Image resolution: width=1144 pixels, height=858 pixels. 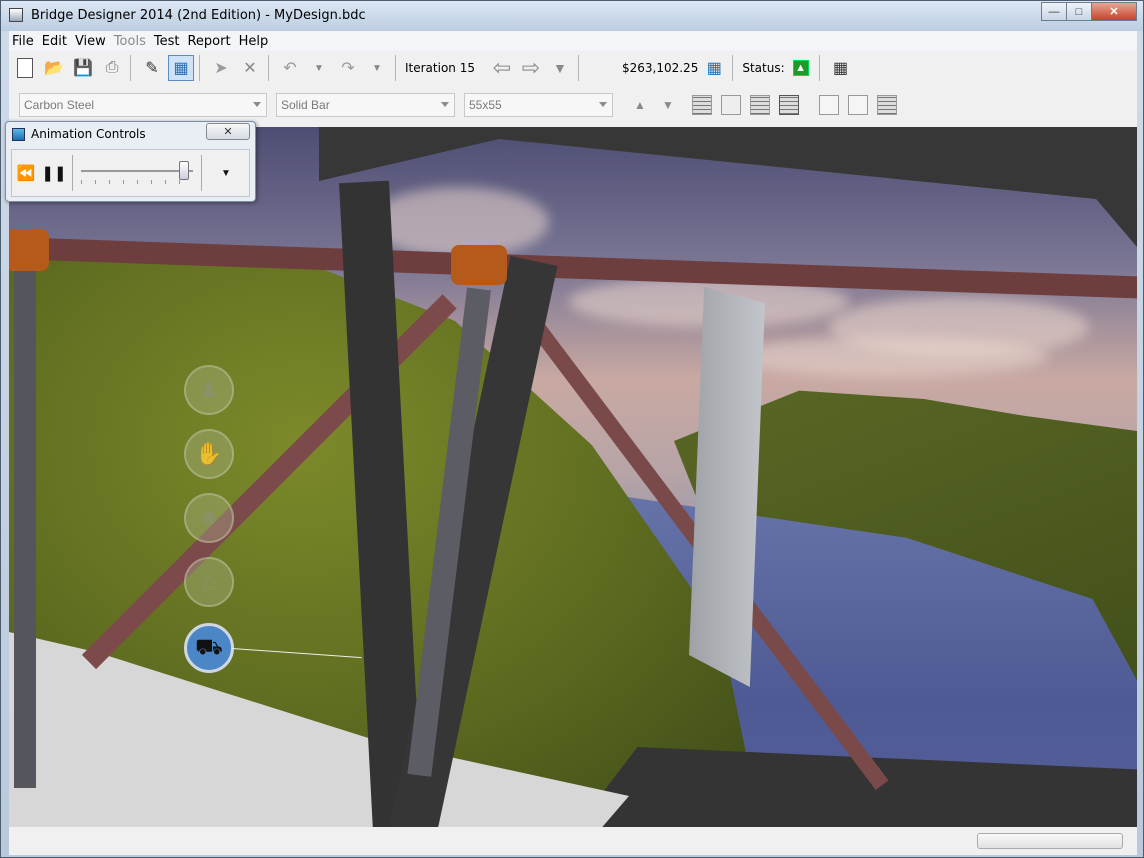 What do you see at coordinates (660, 68) in the screenshot?
I see `cost-label: $263,102.25` at bounding box center [660, 68].